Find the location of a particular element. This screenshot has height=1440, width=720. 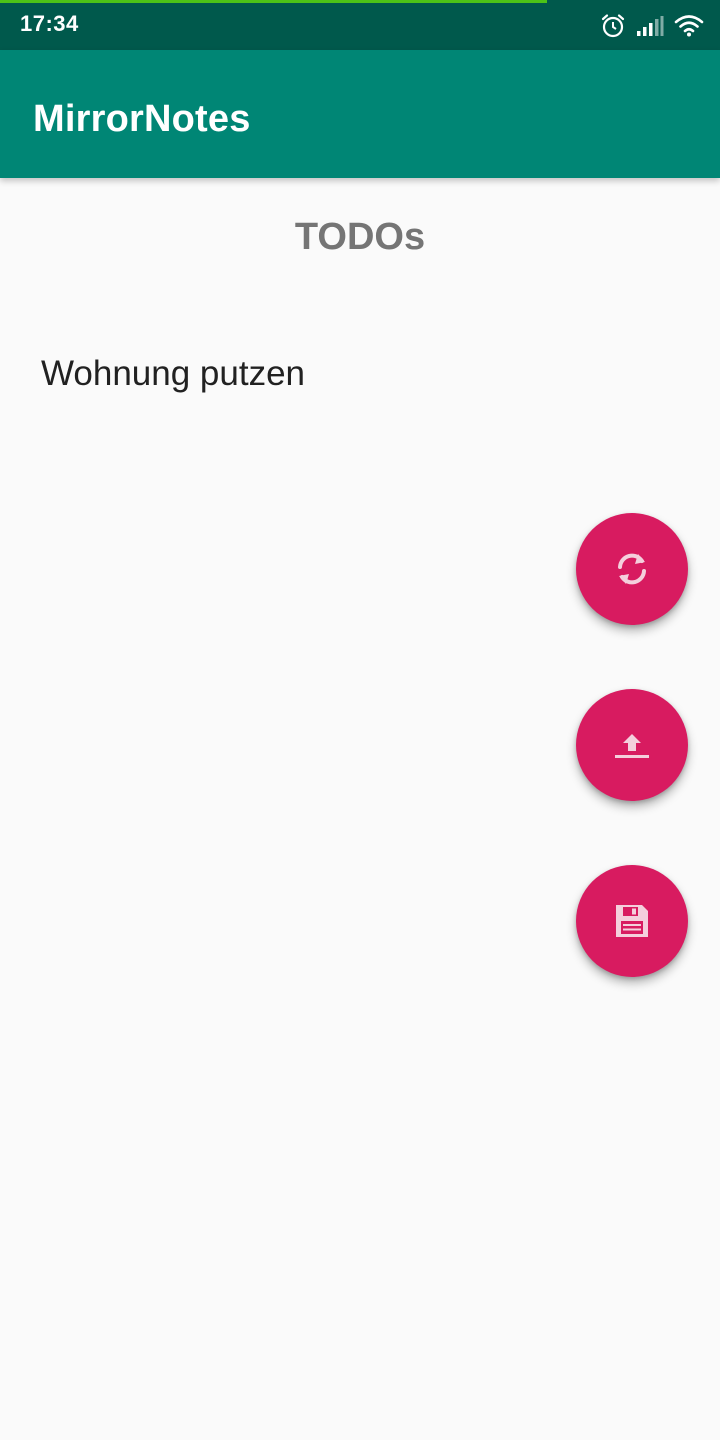

todo-list: Wohnung putzen is located at coordinates (360, 374).